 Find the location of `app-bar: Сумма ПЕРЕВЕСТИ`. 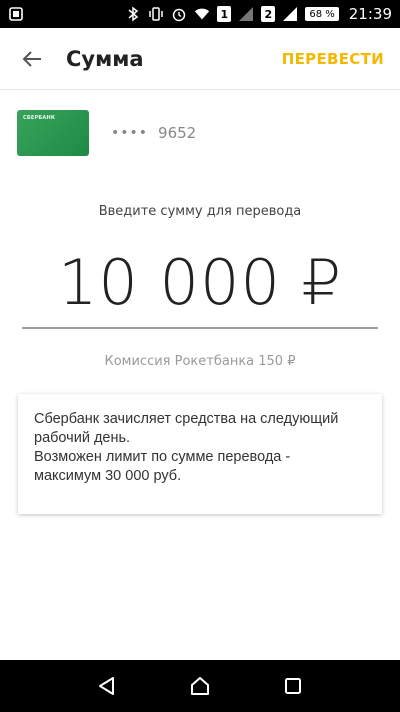

app-bar: Сумма ПЕРЕВЕСТИ is located at coordinates (200, 59).